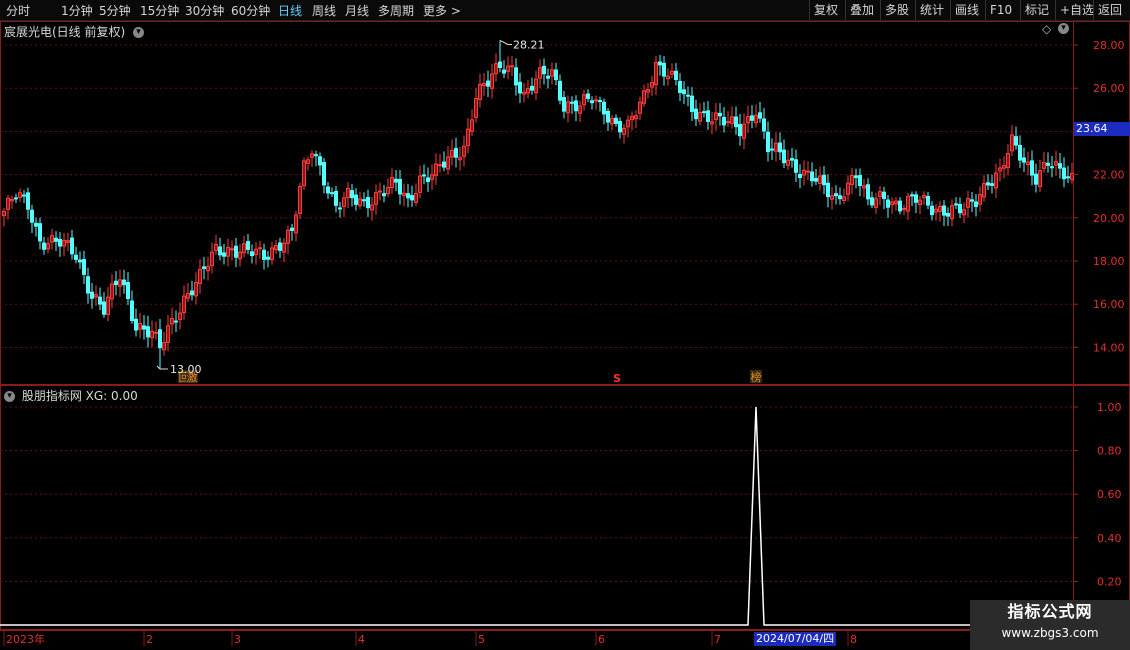 The height and width of the screenshot is (650, 1130). What do you see at coordinates (1046, 29) in the screenshot?
I see `diamond-icon: ◇` at bounding box center [1046, 29].